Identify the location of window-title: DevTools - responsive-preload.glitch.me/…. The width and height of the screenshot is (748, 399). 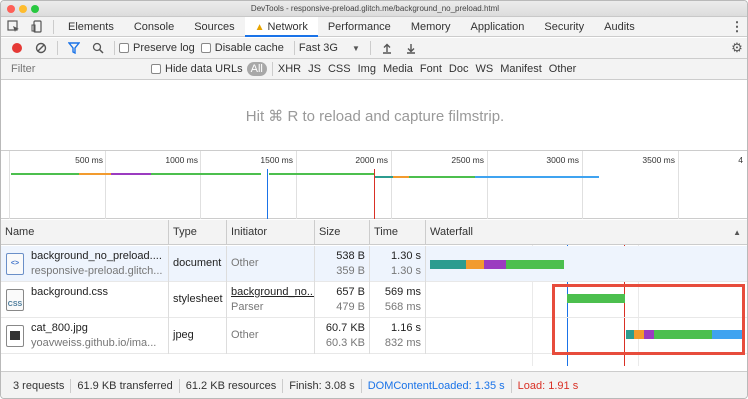
(375, 8).